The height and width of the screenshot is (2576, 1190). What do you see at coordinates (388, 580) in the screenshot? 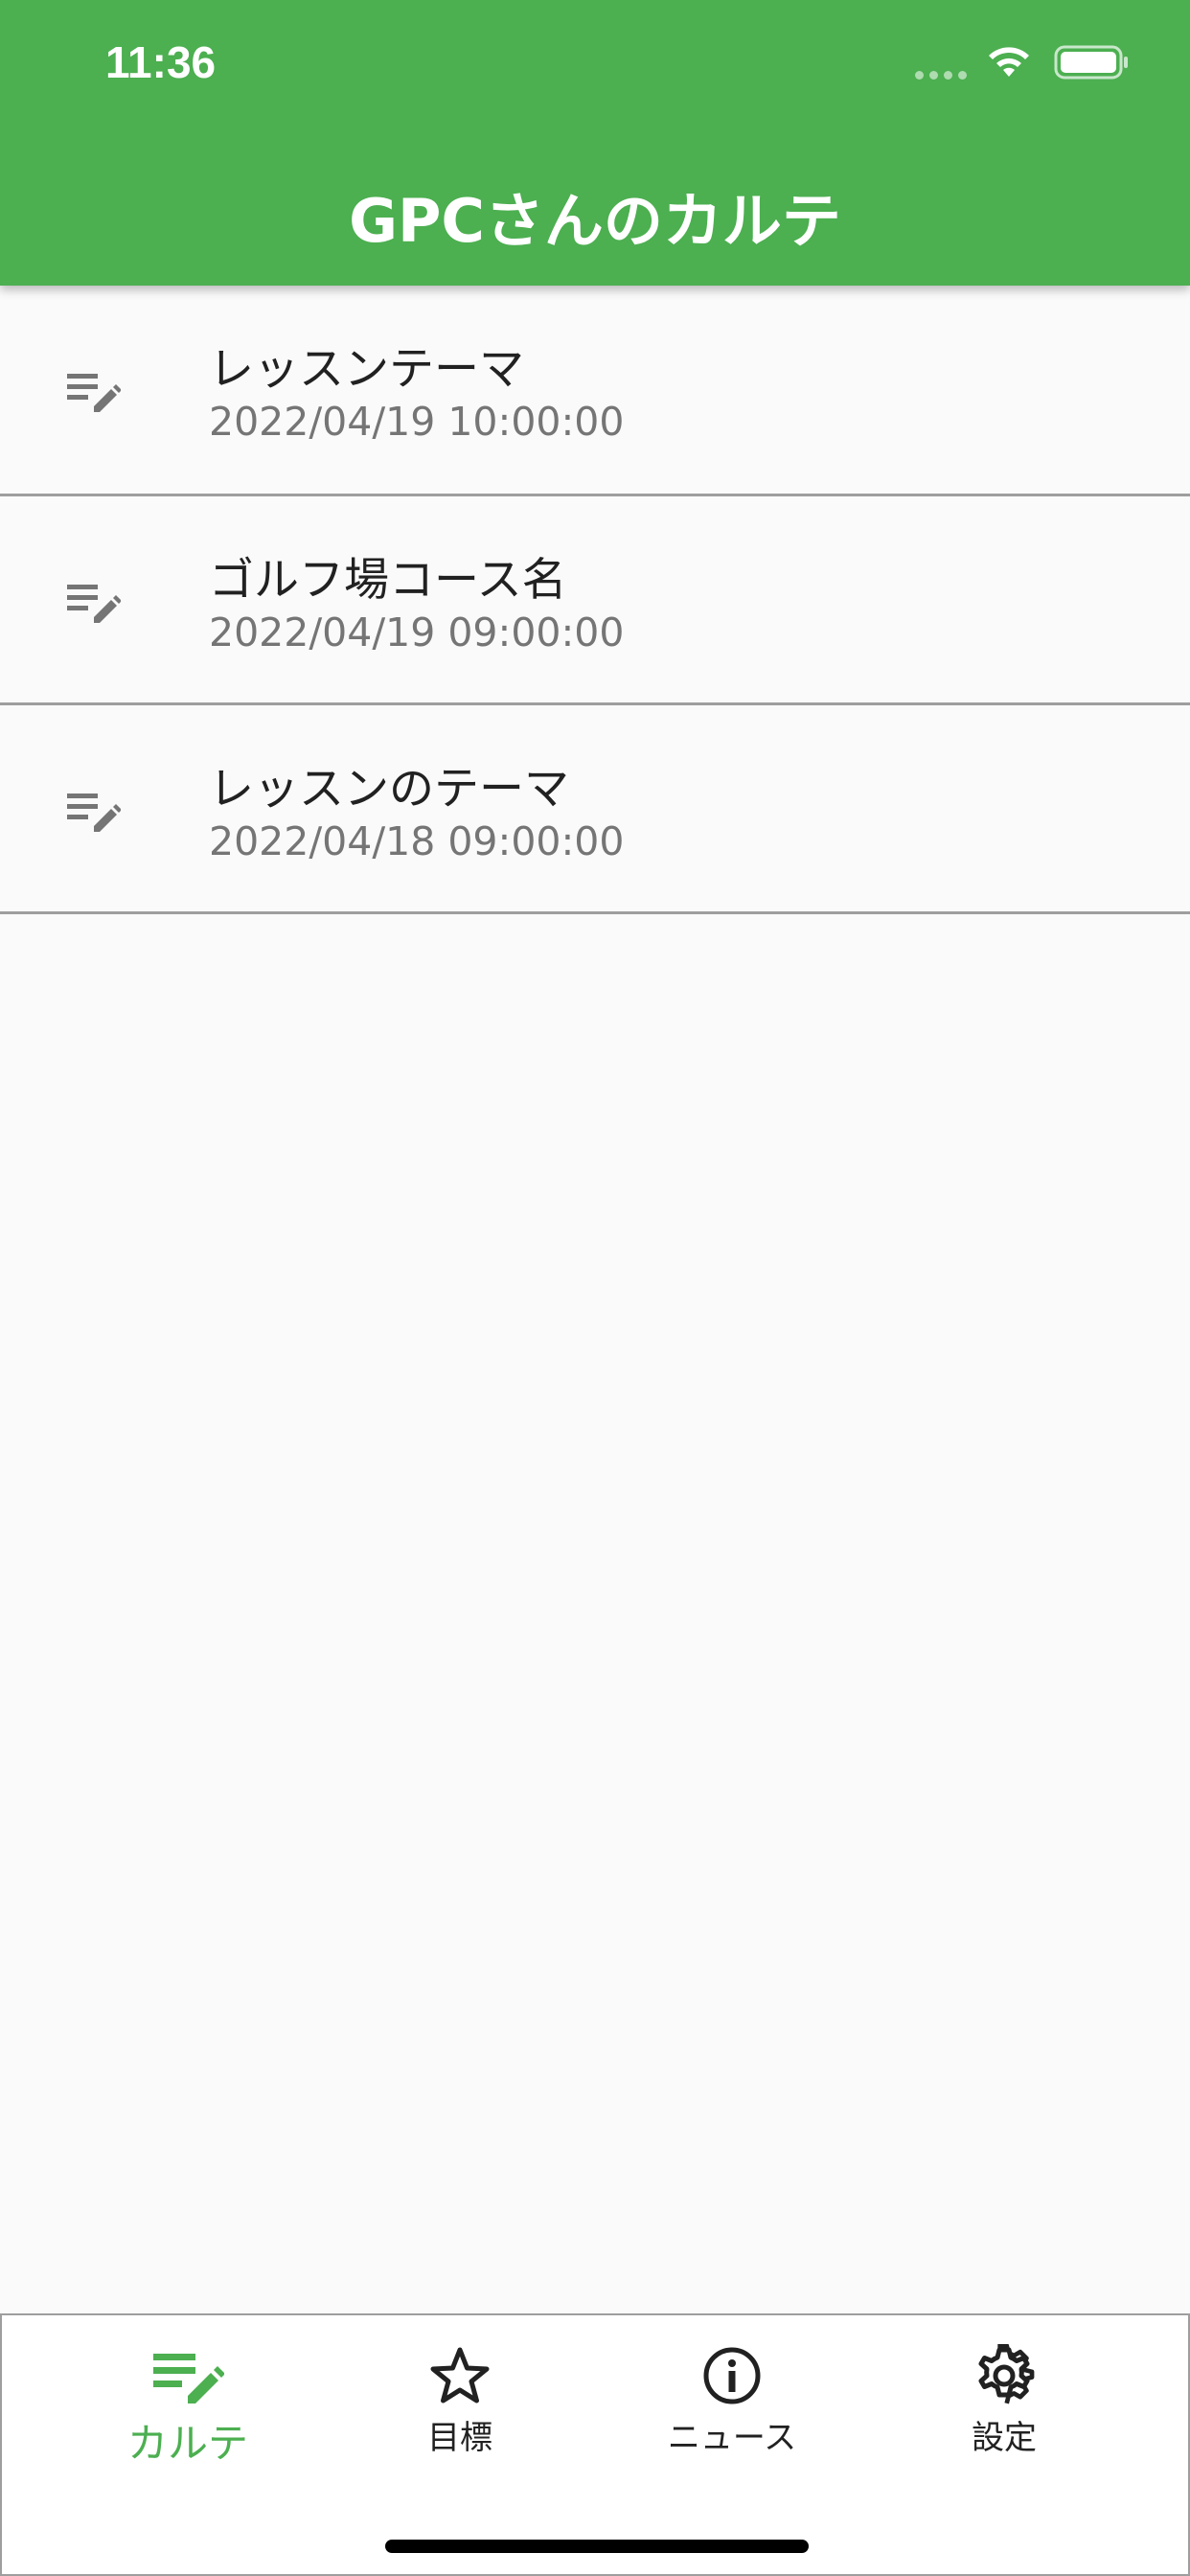
I see `karte-title: ゴルフ場コース名` at bounding box center [388, 580].